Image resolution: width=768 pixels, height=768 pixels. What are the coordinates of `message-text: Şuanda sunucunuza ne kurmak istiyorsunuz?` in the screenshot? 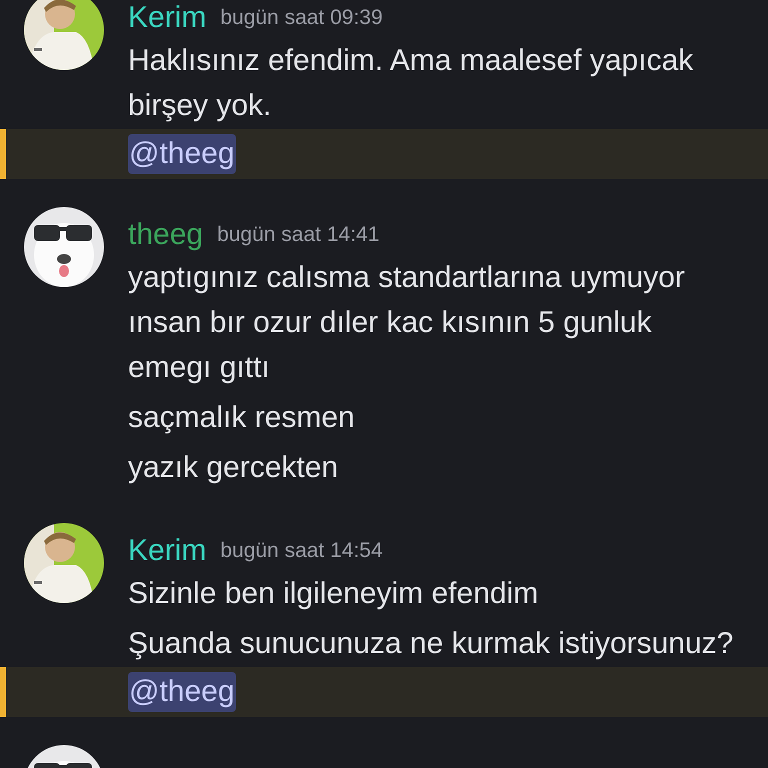 It's located at (431, 644).